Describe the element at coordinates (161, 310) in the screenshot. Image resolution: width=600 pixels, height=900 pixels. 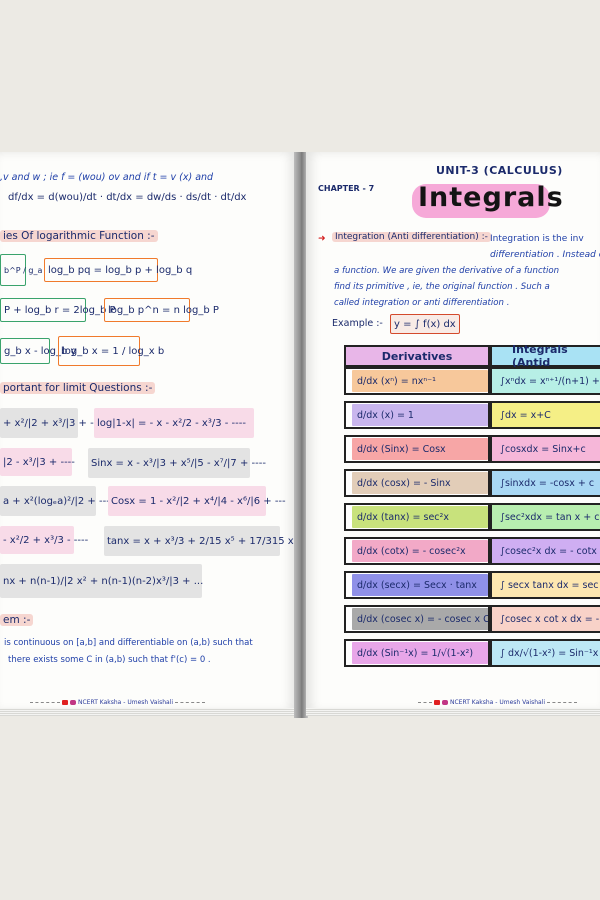
I see `log-box: log_b p^n = n log_b P` at that location.